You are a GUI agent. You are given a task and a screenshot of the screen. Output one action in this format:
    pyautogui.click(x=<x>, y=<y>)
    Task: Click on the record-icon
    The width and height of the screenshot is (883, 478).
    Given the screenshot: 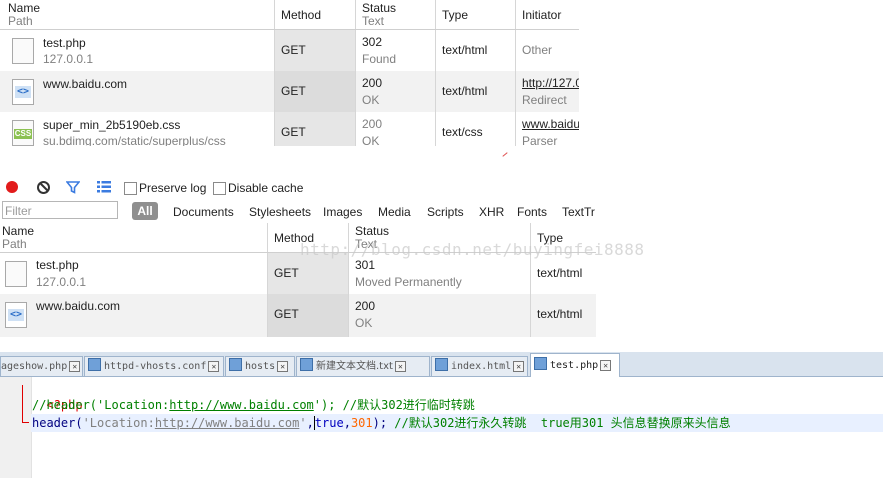 What is the action you would take?
    pyautogui.click(x=12, y=187)
    